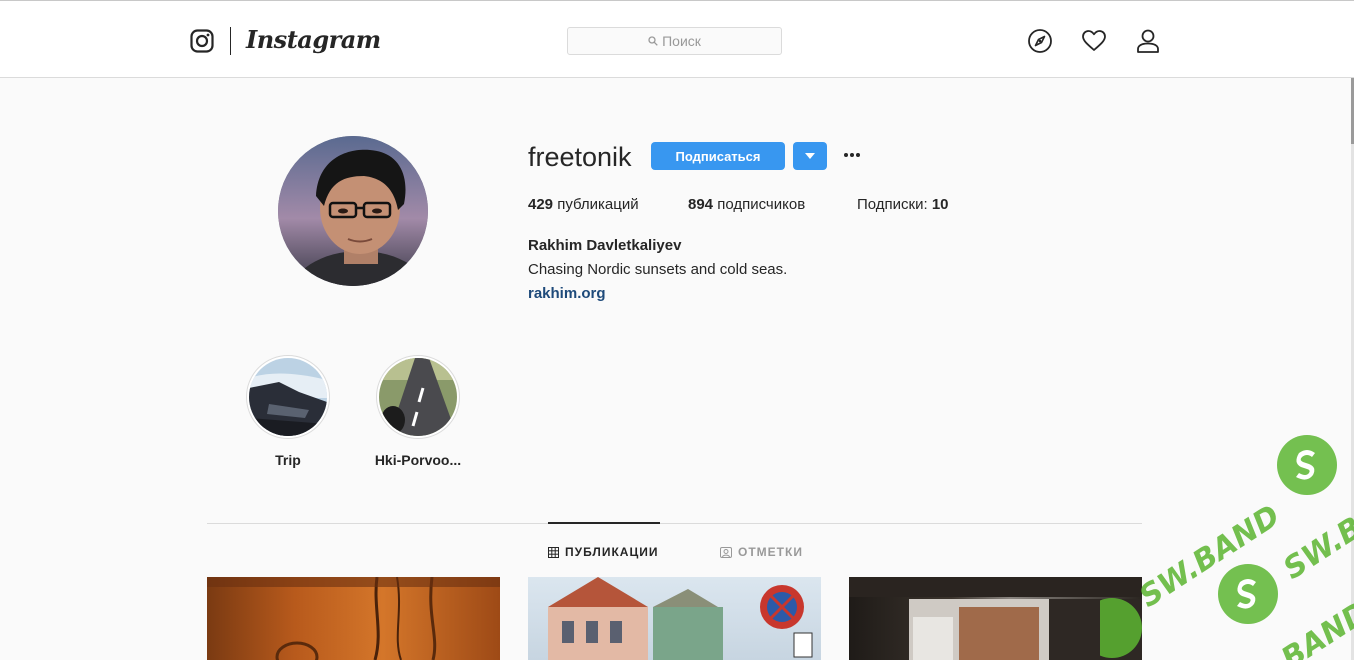 This screenshot has width=1354, height=660. What do you see at coordinates (1094, 41) in the screenshot?
I see `activity-heart-icon` at bounding box center [1094, 41].